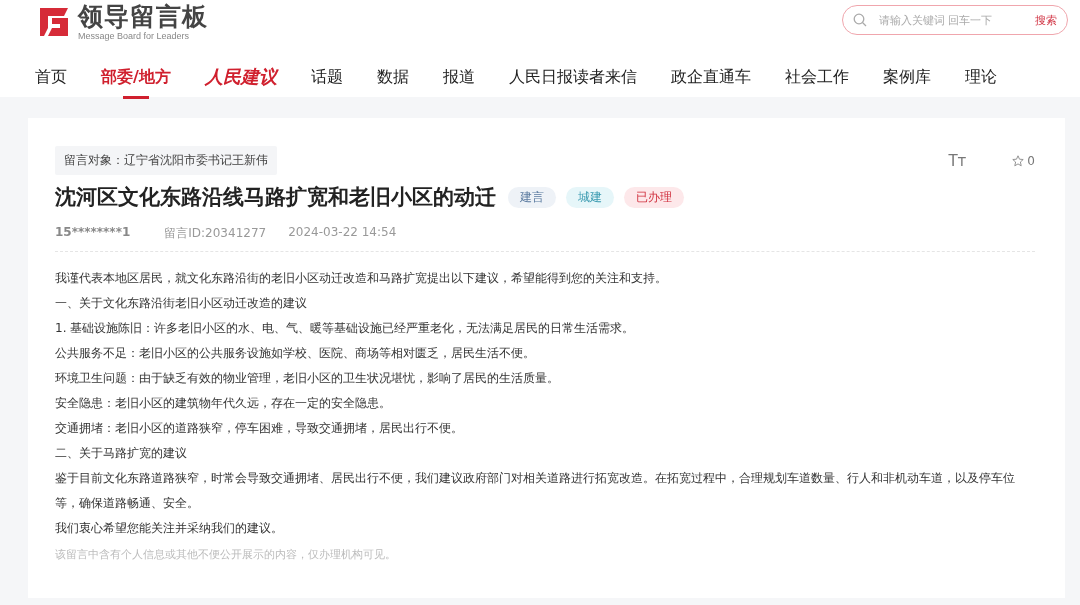  Describe the element at coordinates (215, 233) in the screenshot. I see `message-id: 留言ID:20341277` at that location.